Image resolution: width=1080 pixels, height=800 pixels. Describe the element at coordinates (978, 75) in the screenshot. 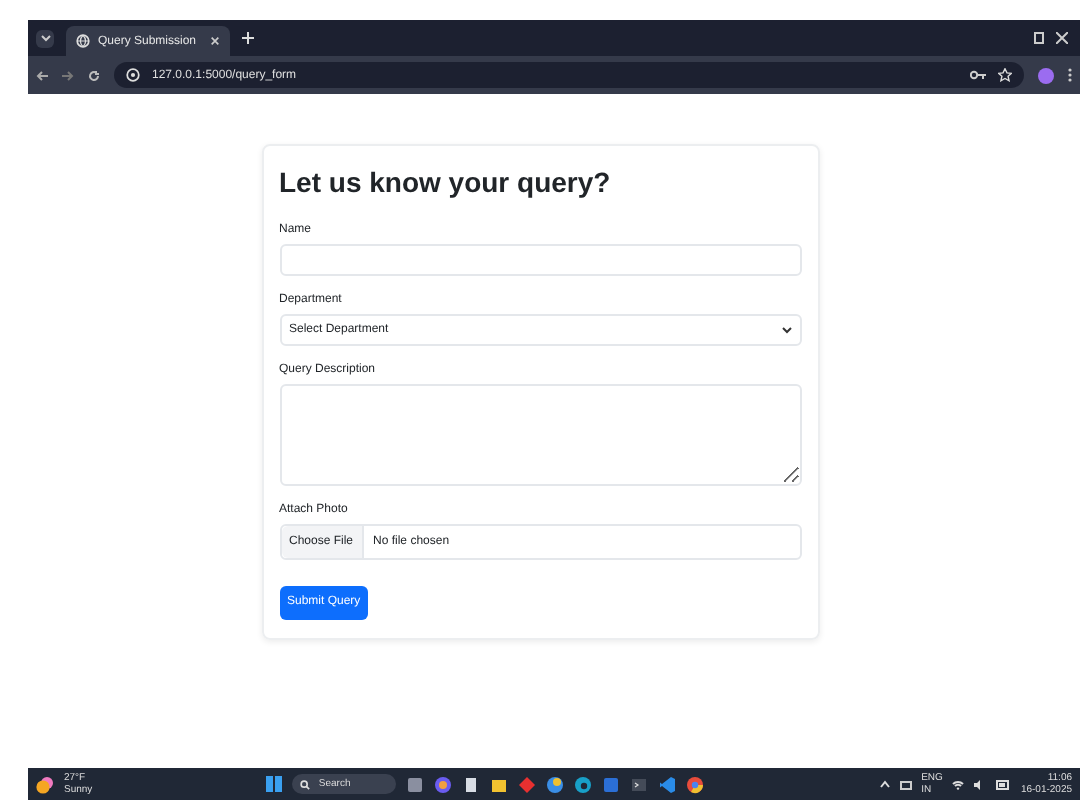

I see `key-icon` at that location.